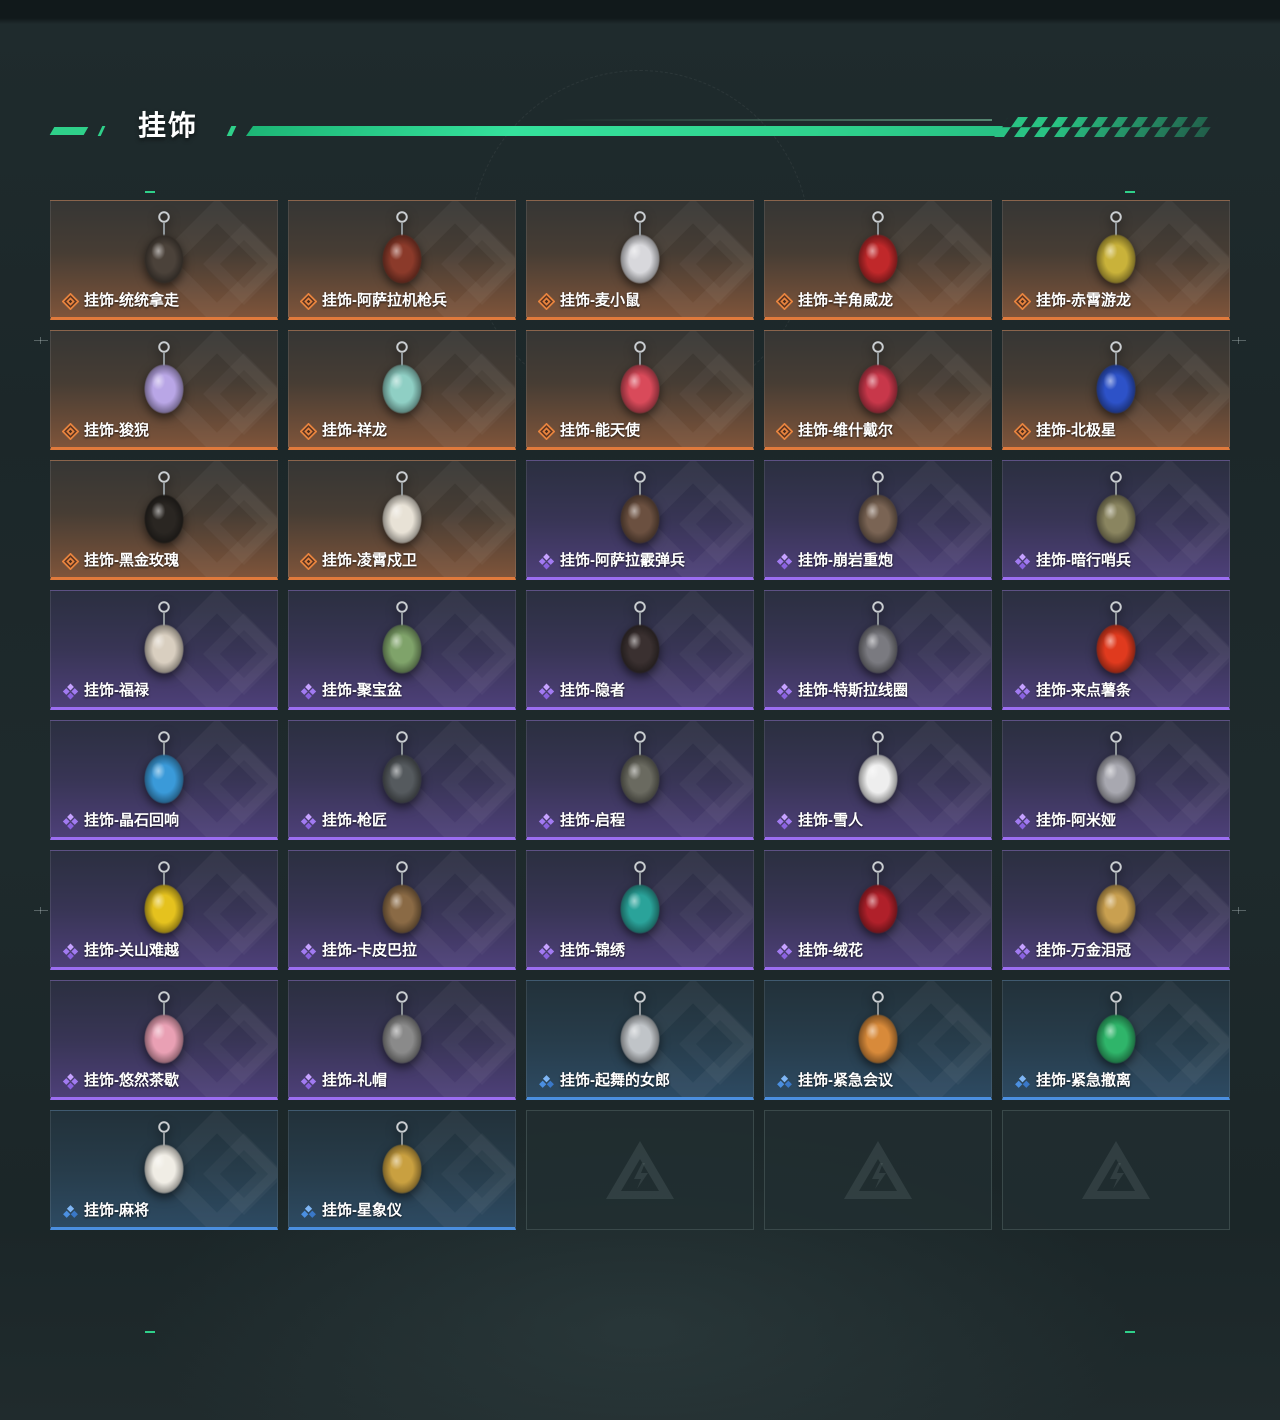 The height and width of the screenshot is (1420, 1280). I want to click on charm-name: 挂饰-凌霄戍卫, so click(369, 560).